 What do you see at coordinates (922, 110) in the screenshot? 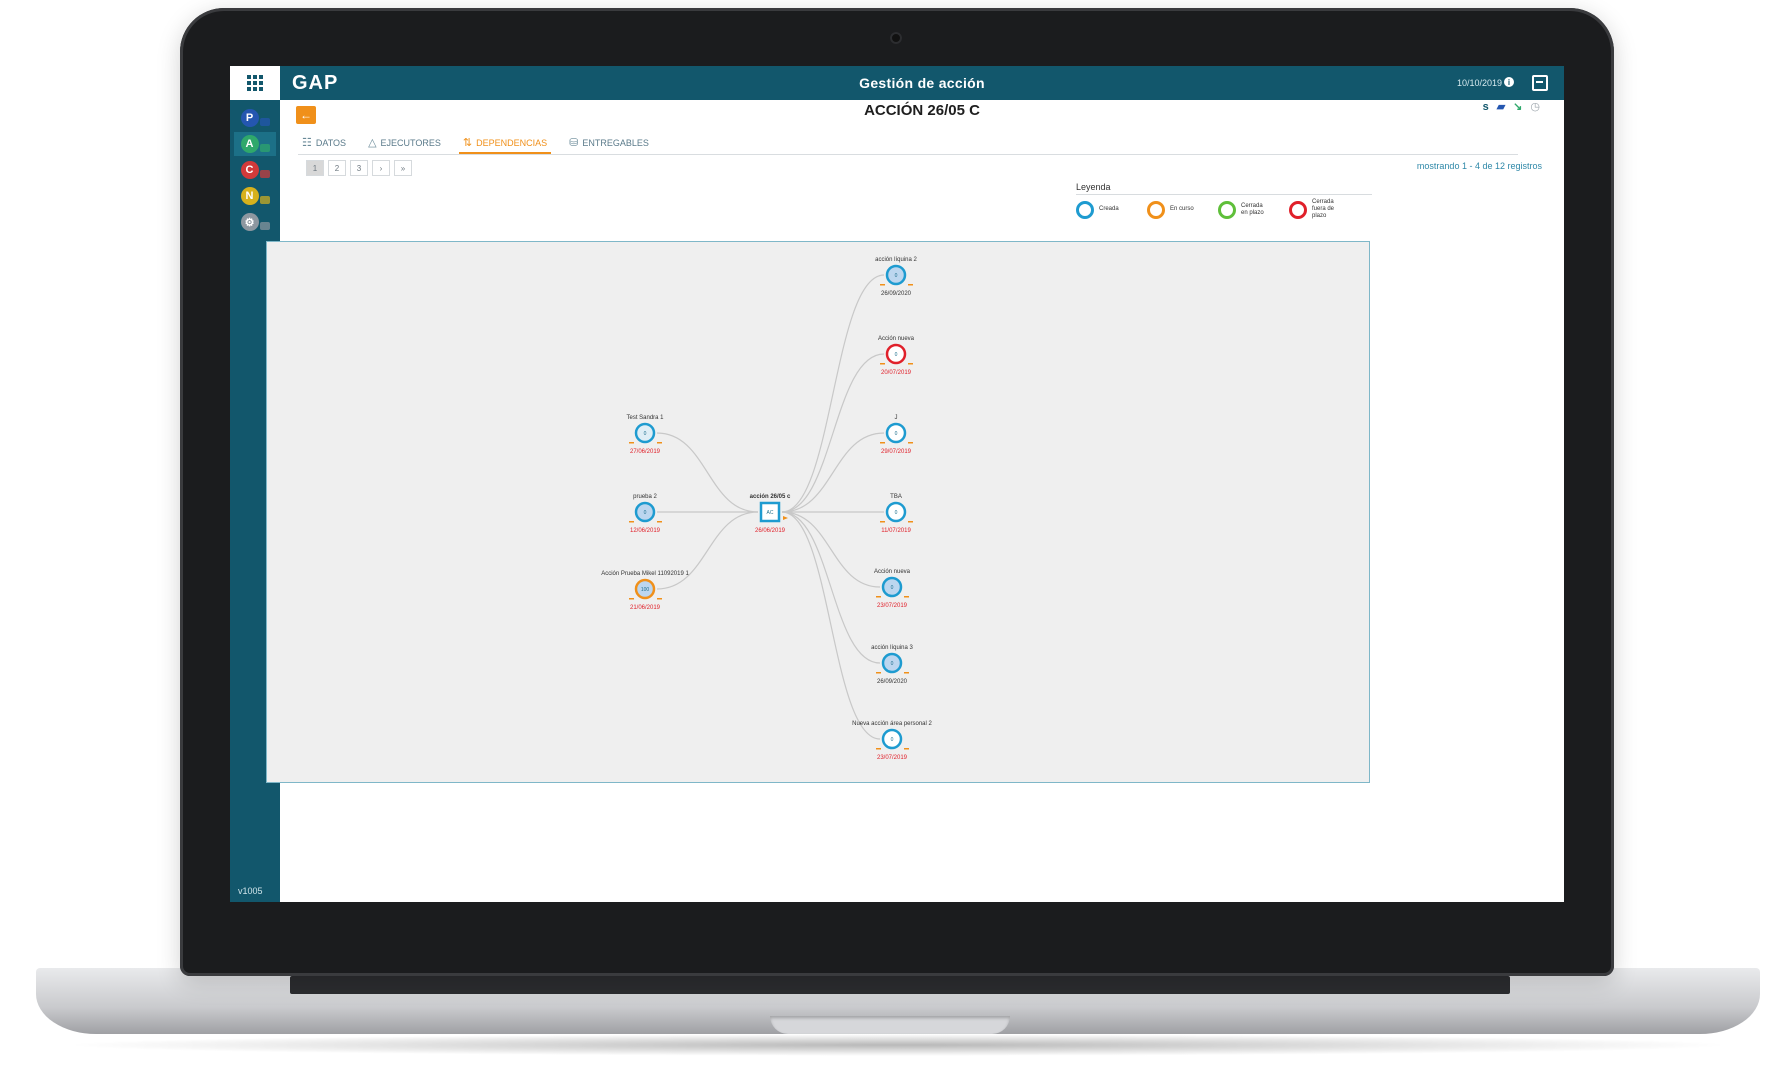
I see `page-title: ACCIÓN 26/05 C` at bounding box center [922, 110].